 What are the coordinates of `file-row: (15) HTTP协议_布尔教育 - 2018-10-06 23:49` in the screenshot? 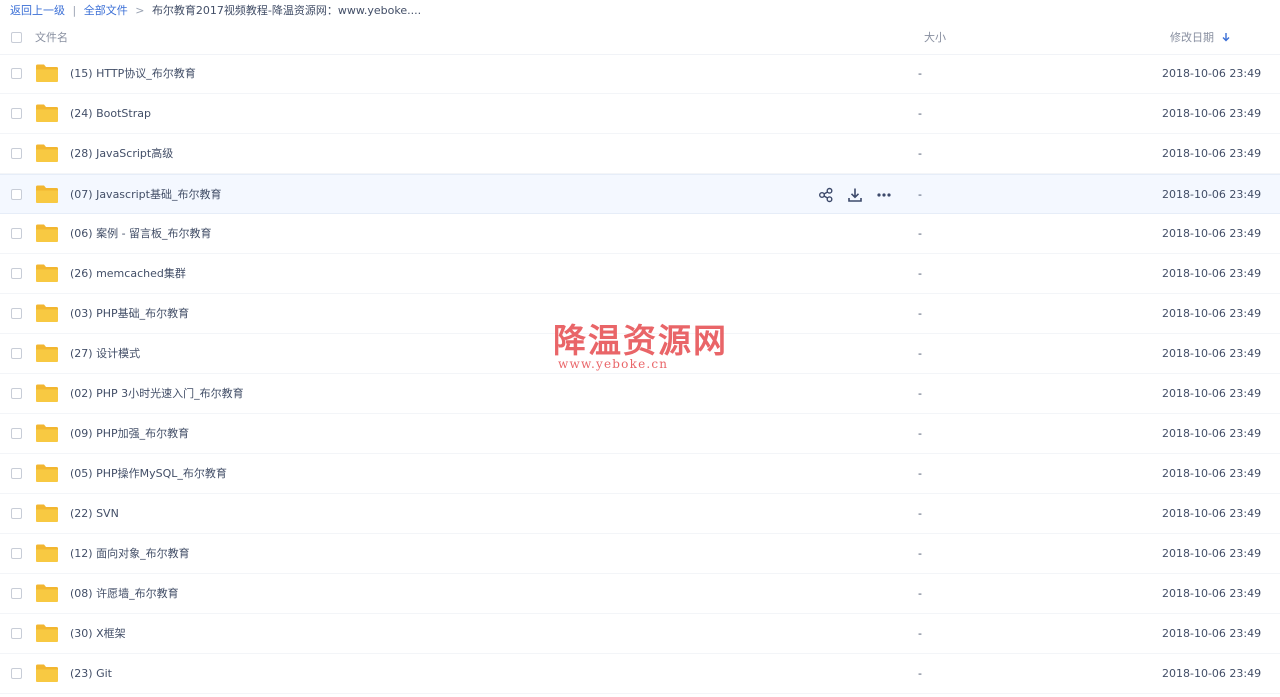 It's located at (640, 74).